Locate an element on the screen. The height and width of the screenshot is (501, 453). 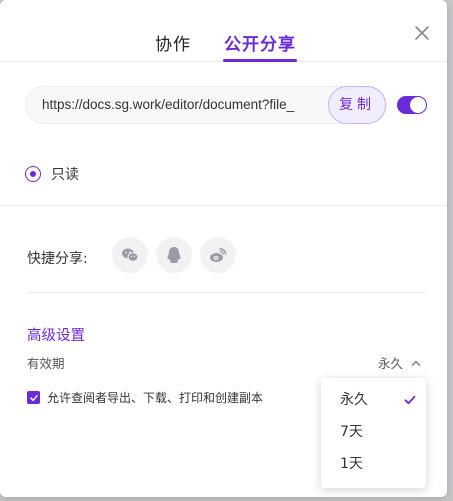
option-label: 7天 is located at coordinates (351, 432).